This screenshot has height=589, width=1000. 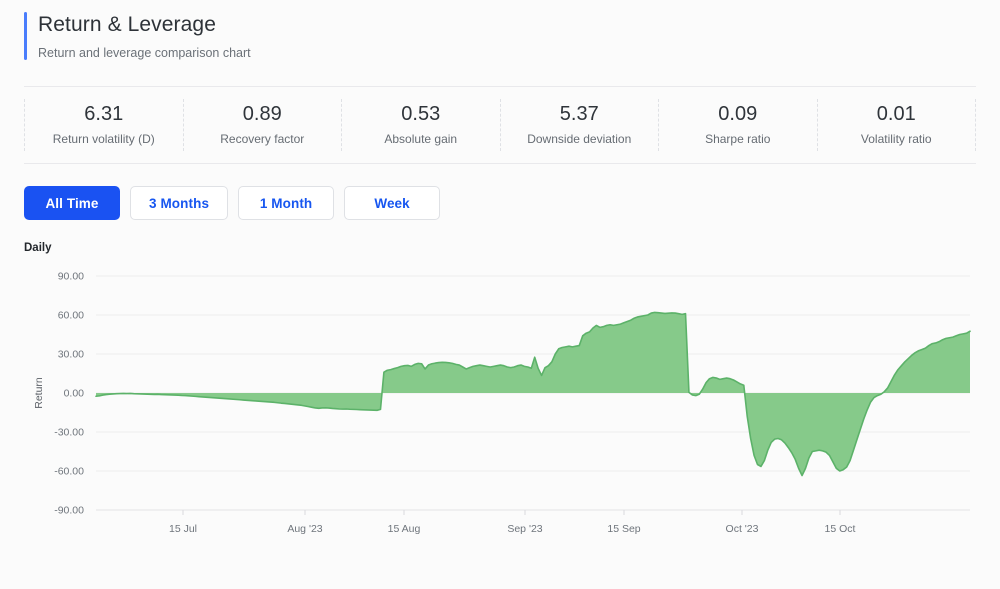 I want to click on stat-value: 0.01, so click(x=896, y=114).